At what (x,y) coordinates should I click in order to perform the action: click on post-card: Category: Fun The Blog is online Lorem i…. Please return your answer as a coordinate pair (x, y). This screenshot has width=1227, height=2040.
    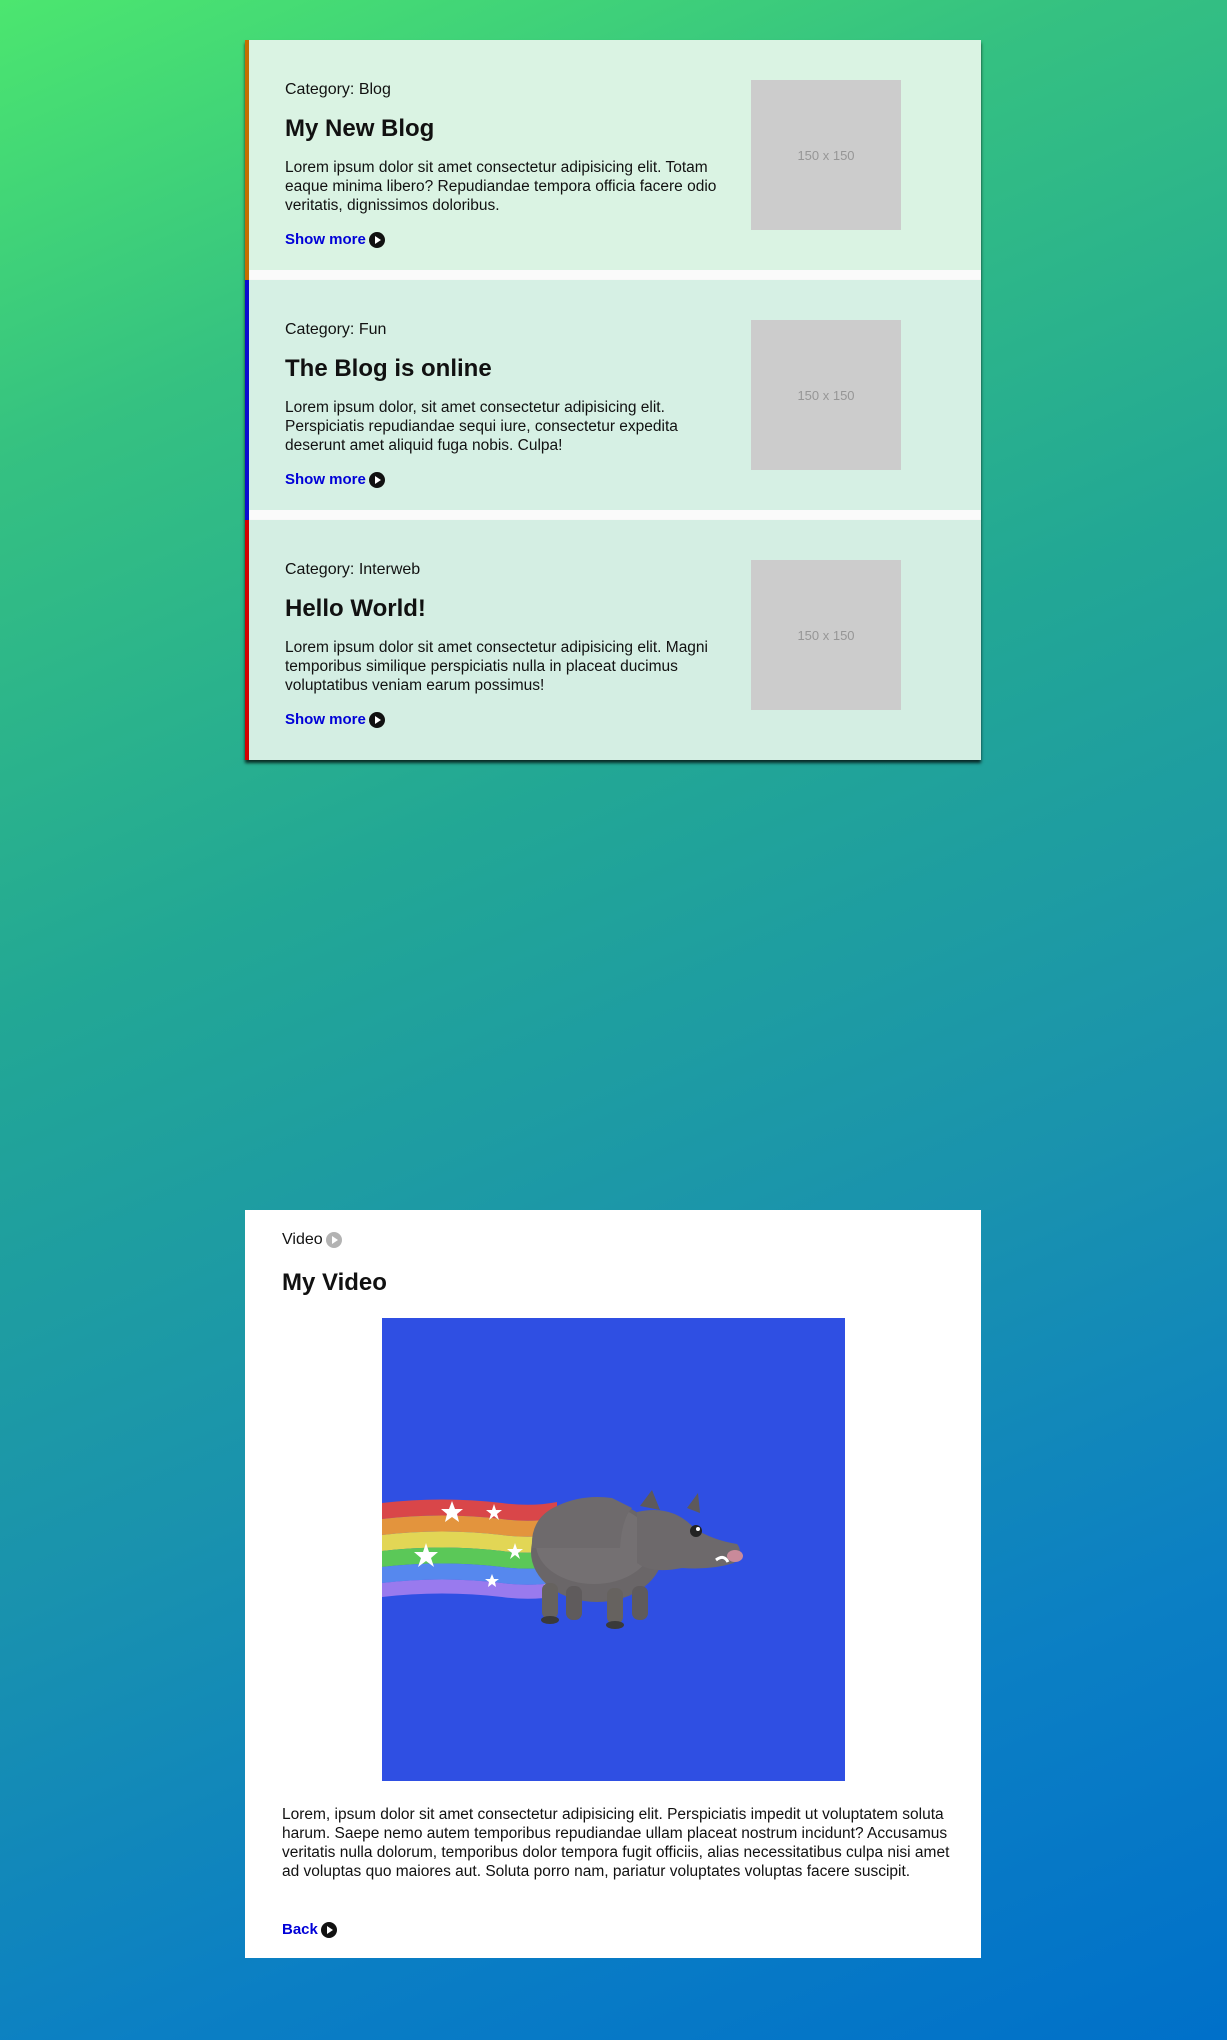
    Looking at the image, I should click on (613, 400).